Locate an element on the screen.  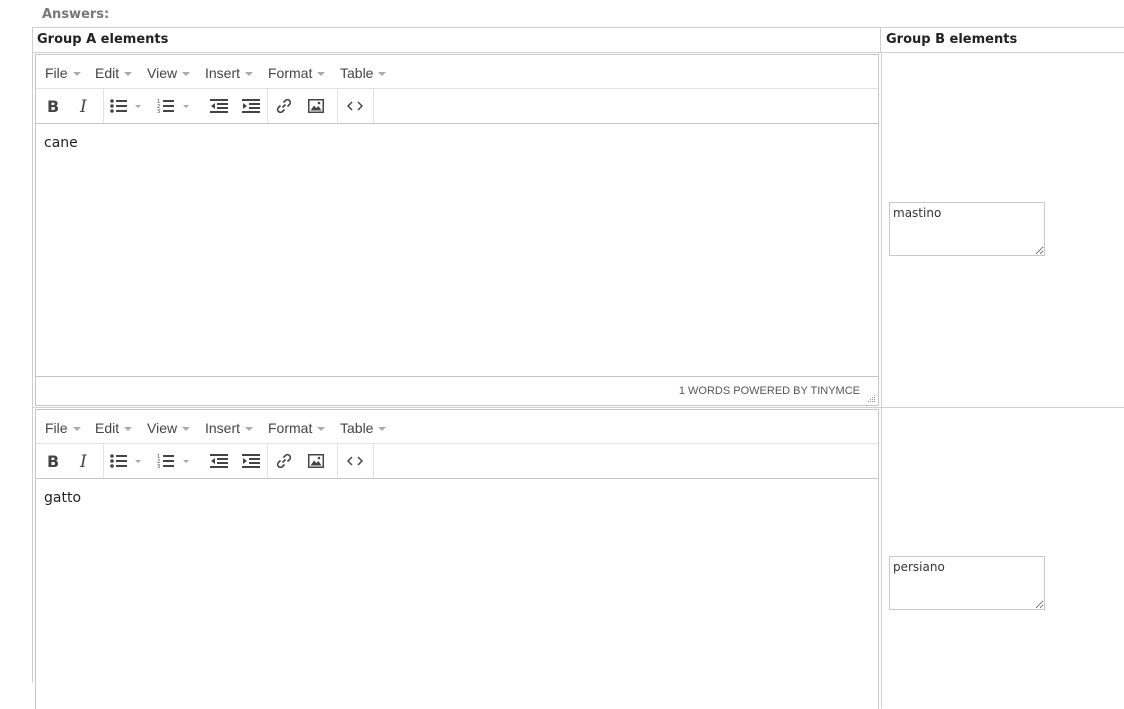
group-b-cell: persiano is located at coordinates (1002, 558).